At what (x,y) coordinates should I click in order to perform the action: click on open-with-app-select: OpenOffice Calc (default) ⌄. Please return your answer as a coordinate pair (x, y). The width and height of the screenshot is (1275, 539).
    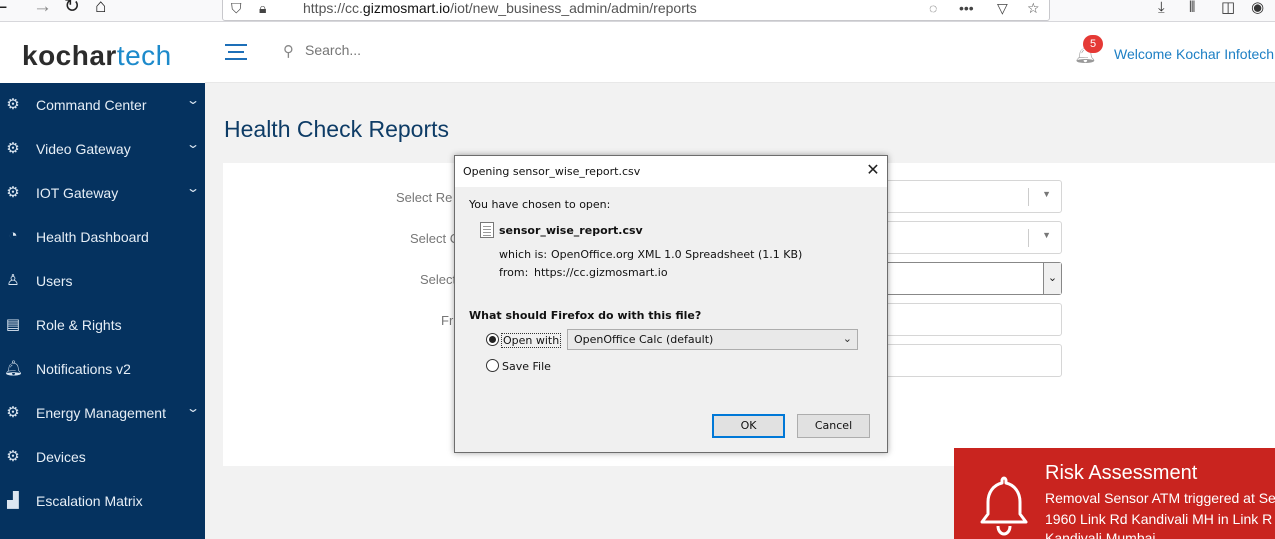
    Looking at the image, I should click on (712, 339).